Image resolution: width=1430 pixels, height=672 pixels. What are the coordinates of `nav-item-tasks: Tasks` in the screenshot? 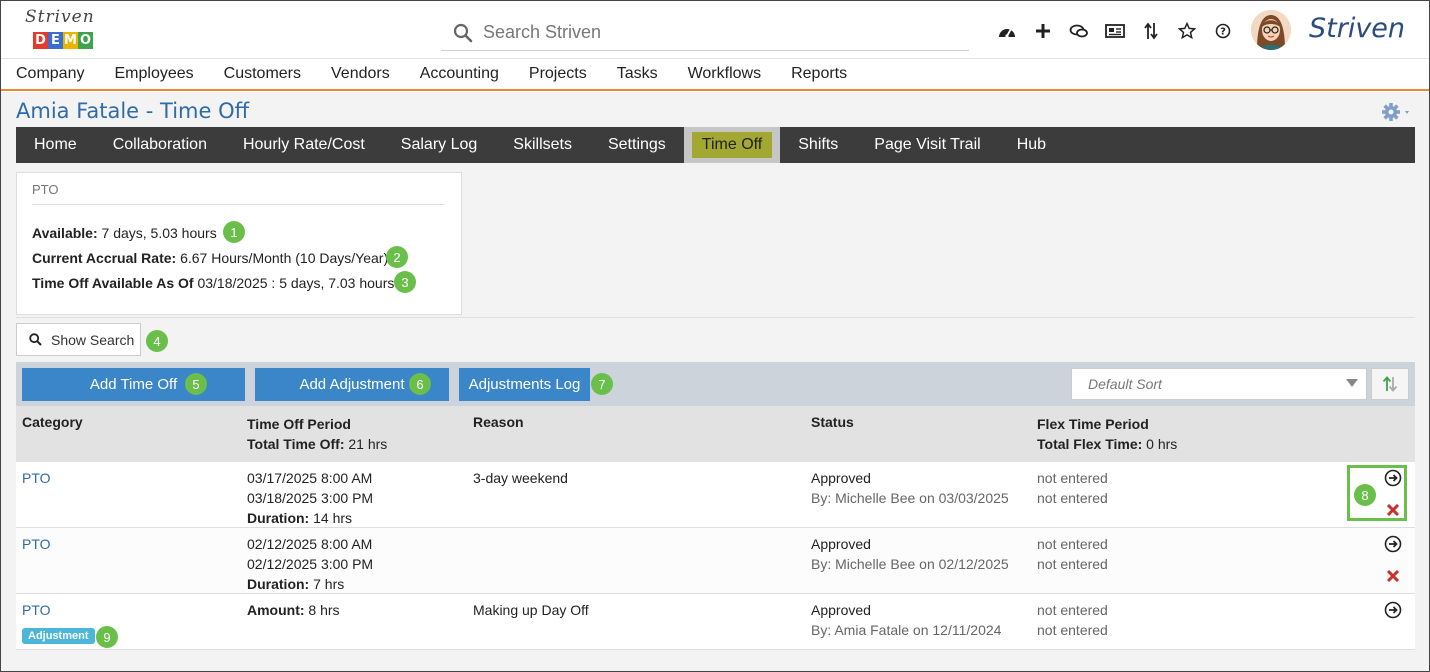 It's located at (637, 74).